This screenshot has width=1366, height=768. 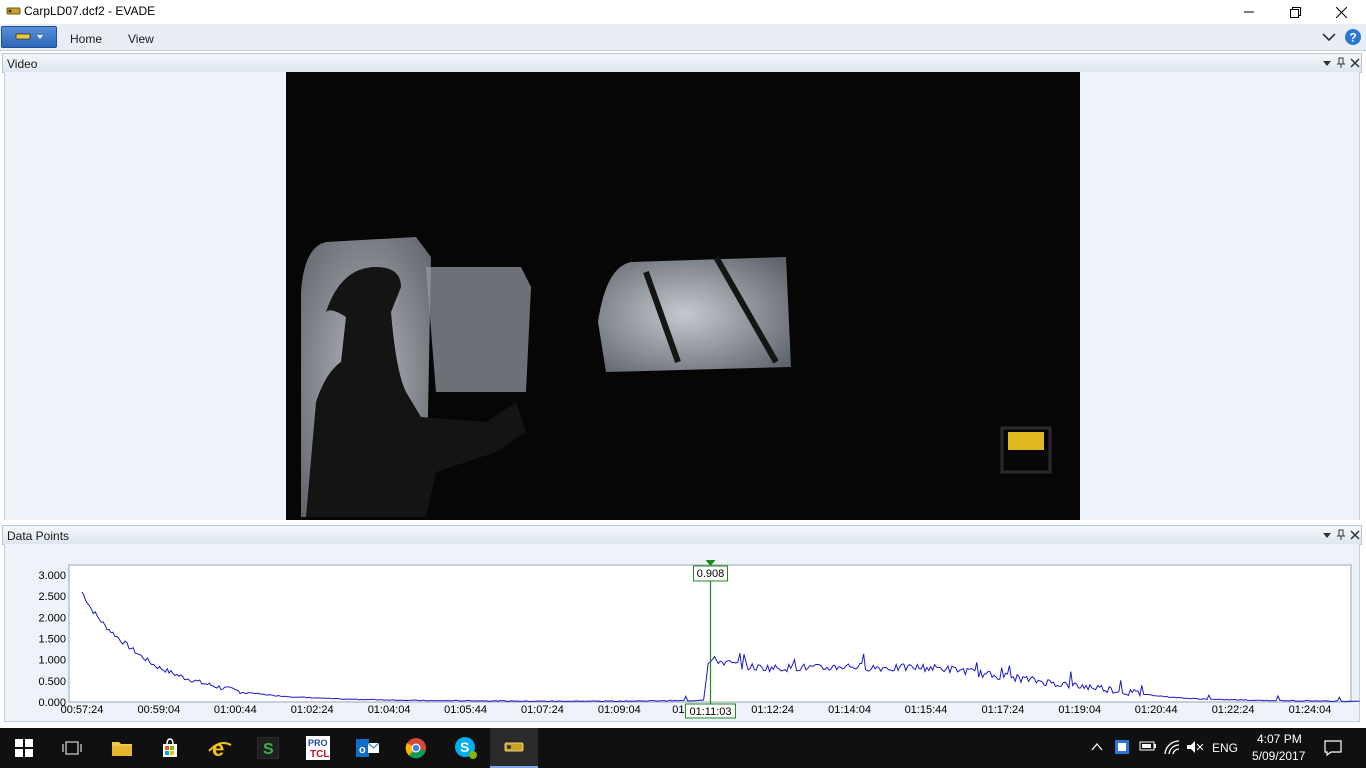 I want to click on skype-button: S, so click(x=466, y=748).